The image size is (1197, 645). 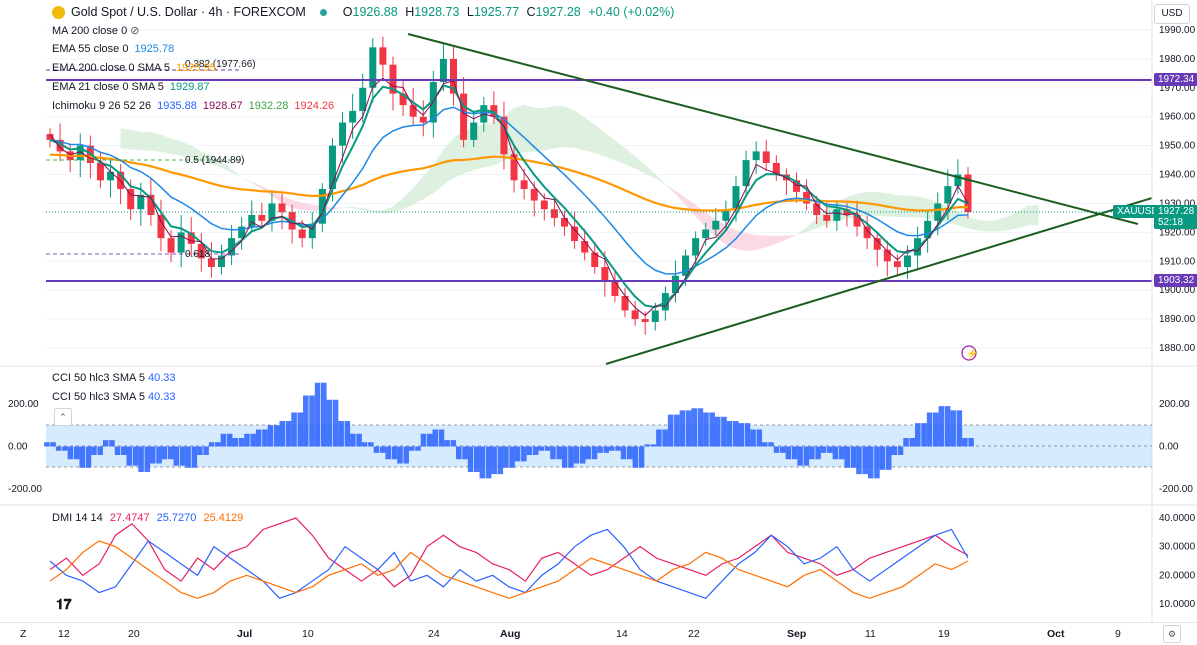 I want to click on price-axis-label: 1990.00, so click(x=1177, y=30).